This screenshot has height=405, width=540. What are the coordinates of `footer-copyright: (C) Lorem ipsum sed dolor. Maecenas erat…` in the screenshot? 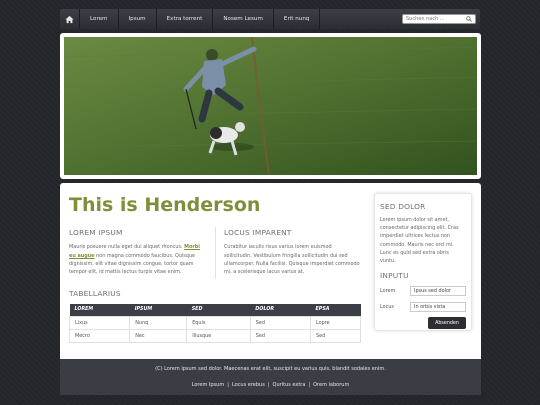 It's located at (270, 369).